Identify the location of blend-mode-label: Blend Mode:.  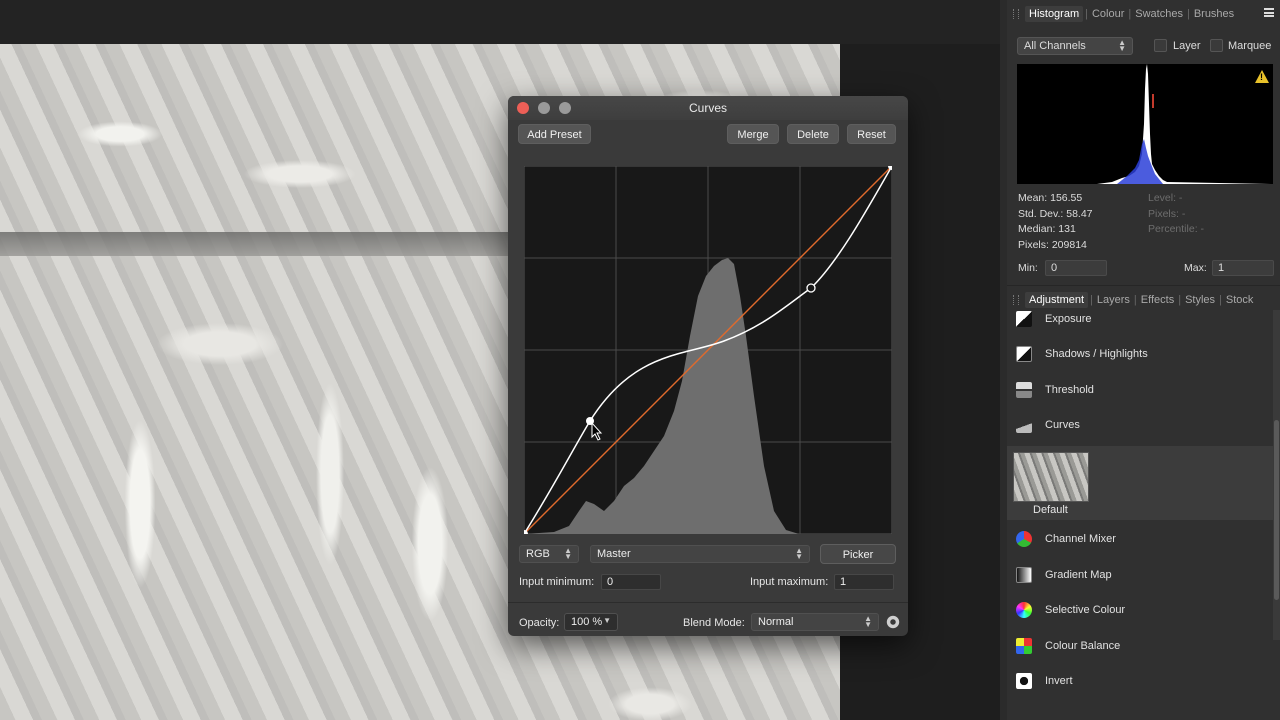
(714, 623).